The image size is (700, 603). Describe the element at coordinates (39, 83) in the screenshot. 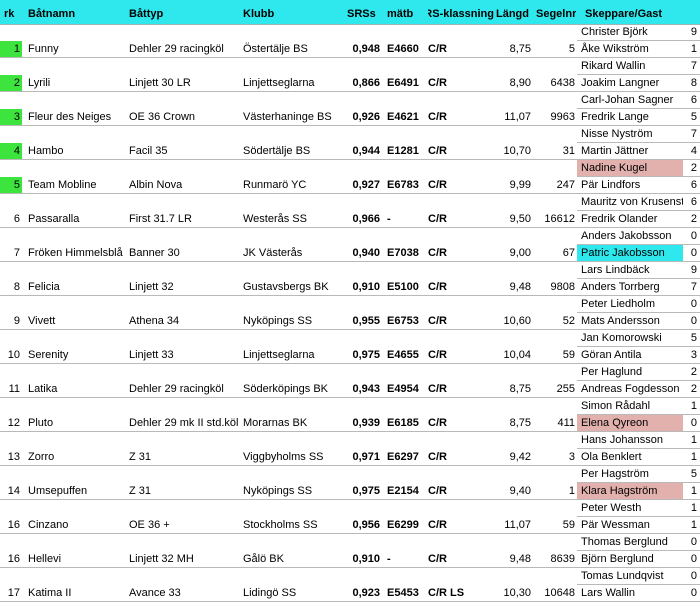

I see `boat-name: Lyrili` at that location.